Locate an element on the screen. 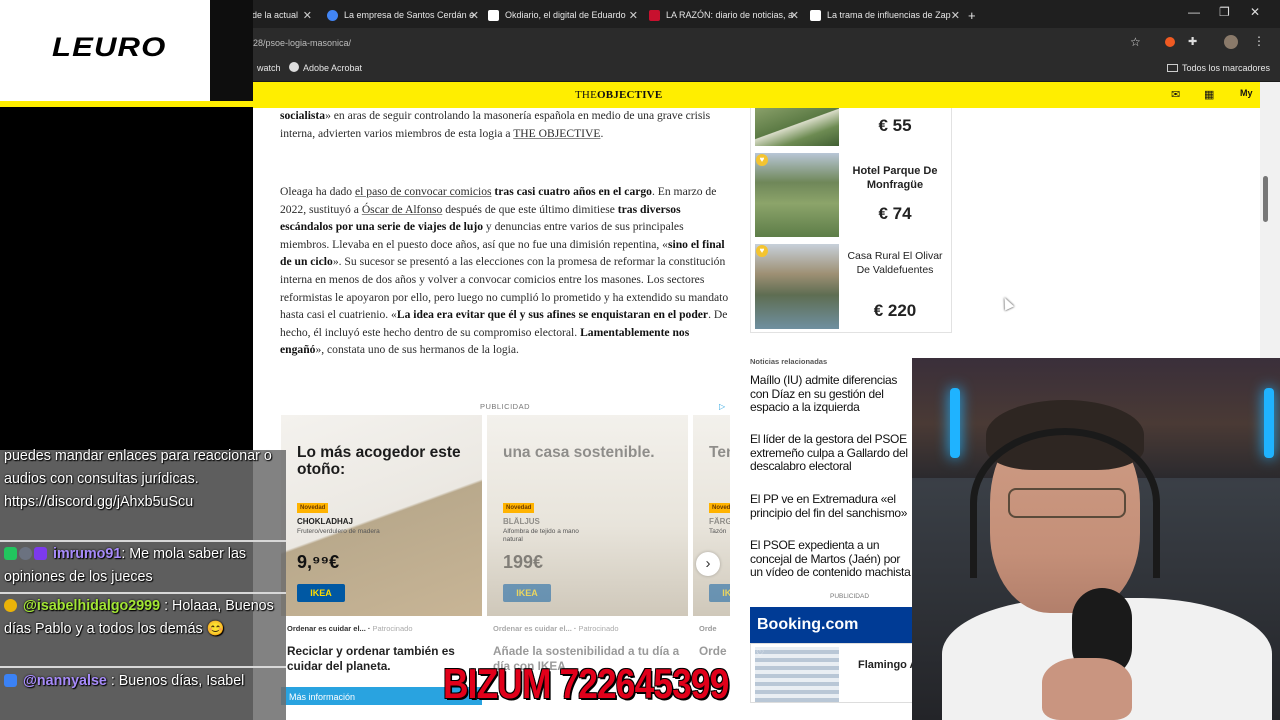  acrobat-icon is located at coordinates (294, 67).